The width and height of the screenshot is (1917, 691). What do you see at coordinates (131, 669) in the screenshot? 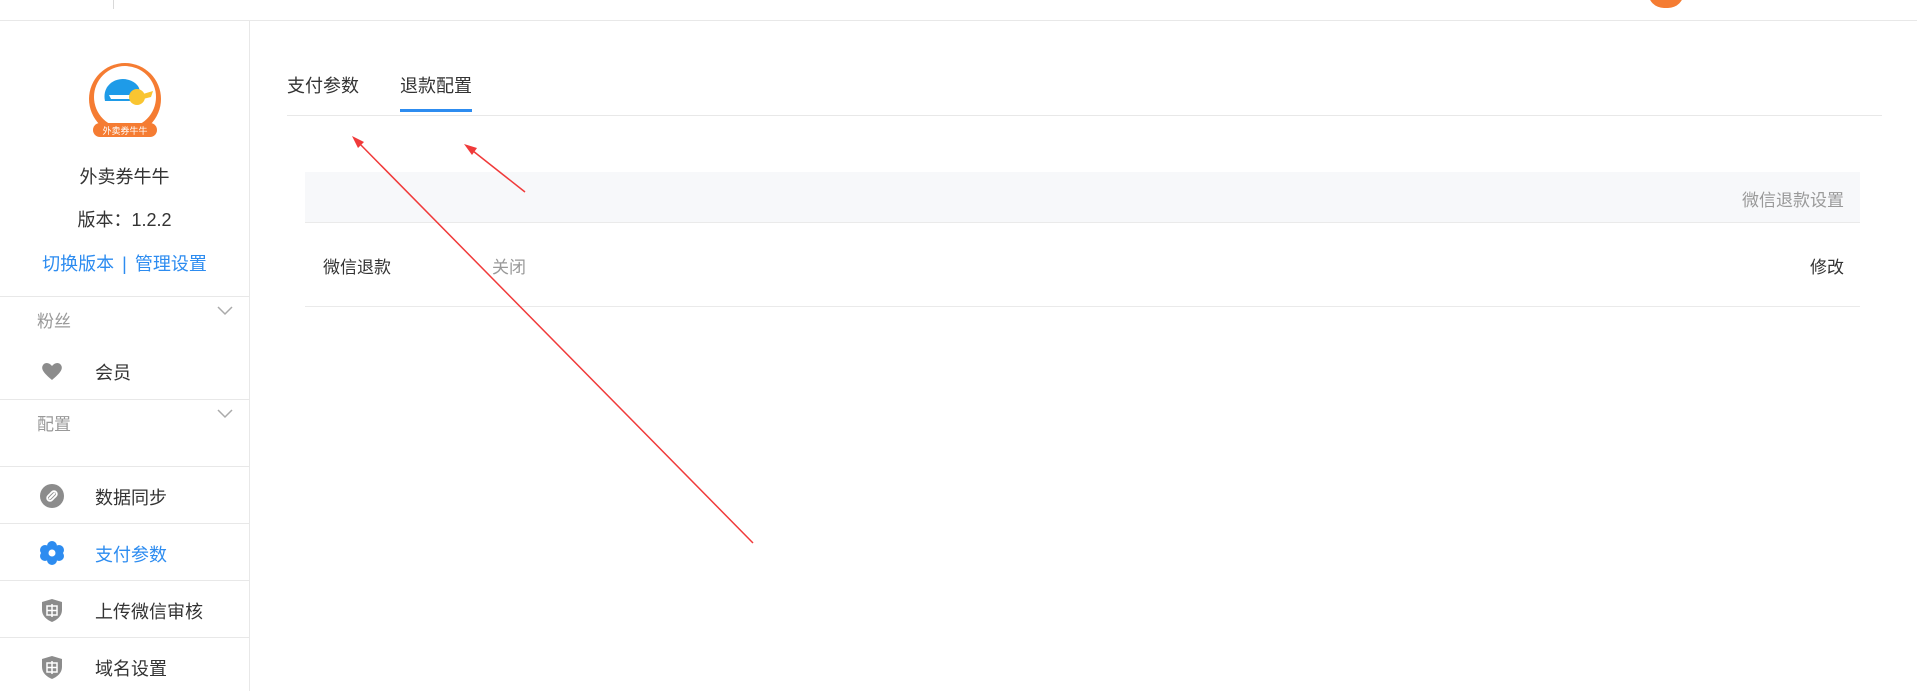
I see `sidebar-item-label: 域名设置` at bounding box center [131, 669].